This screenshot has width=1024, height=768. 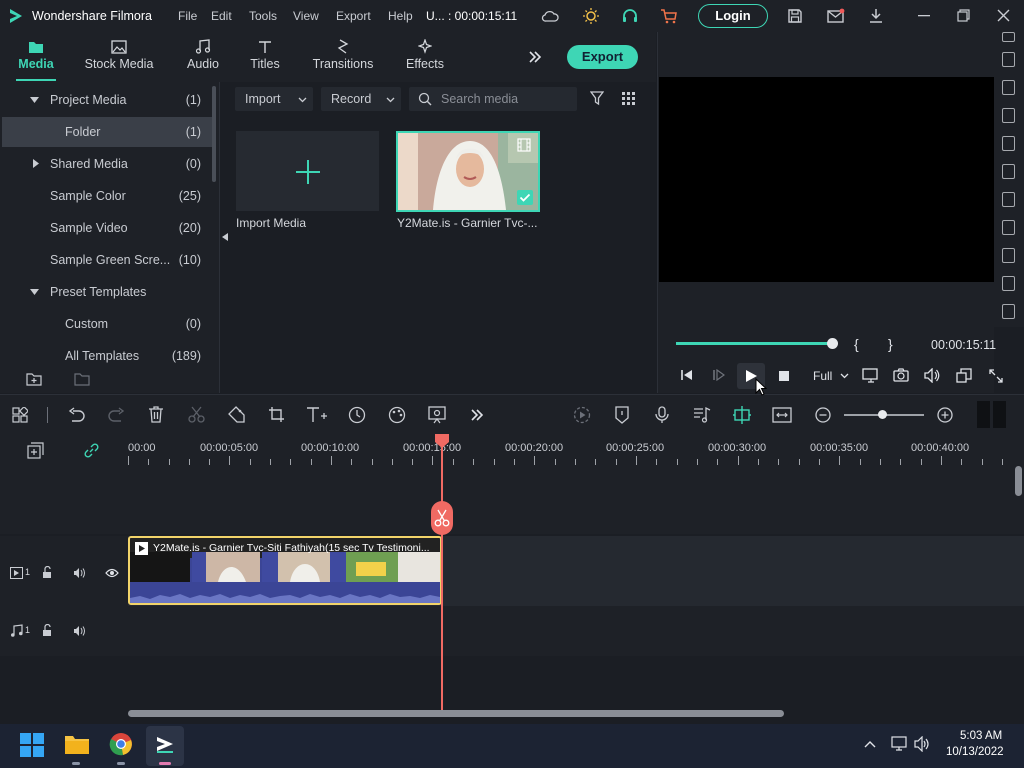 I want to click on mark-in-button: {, so click(x=856, y=344).